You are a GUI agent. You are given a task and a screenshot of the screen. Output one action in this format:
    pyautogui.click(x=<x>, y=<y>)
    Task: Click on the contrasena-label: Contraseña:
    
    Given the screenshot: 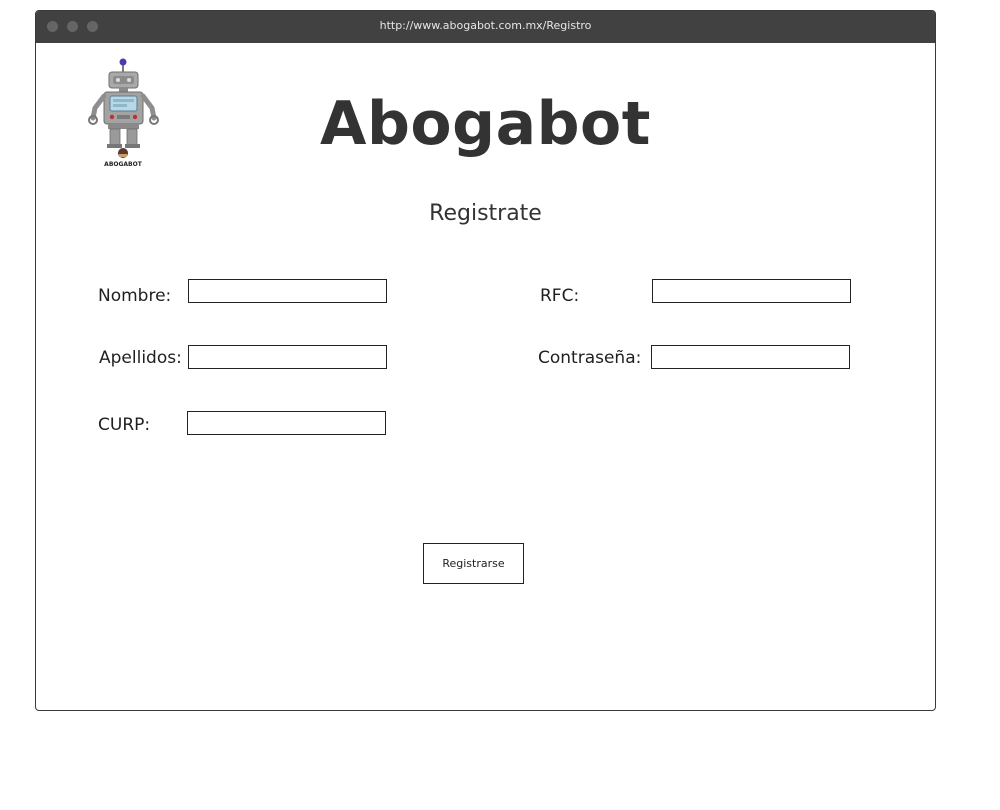 What is the action you would take?
    pyautogui.click(x=590, y=358)
    